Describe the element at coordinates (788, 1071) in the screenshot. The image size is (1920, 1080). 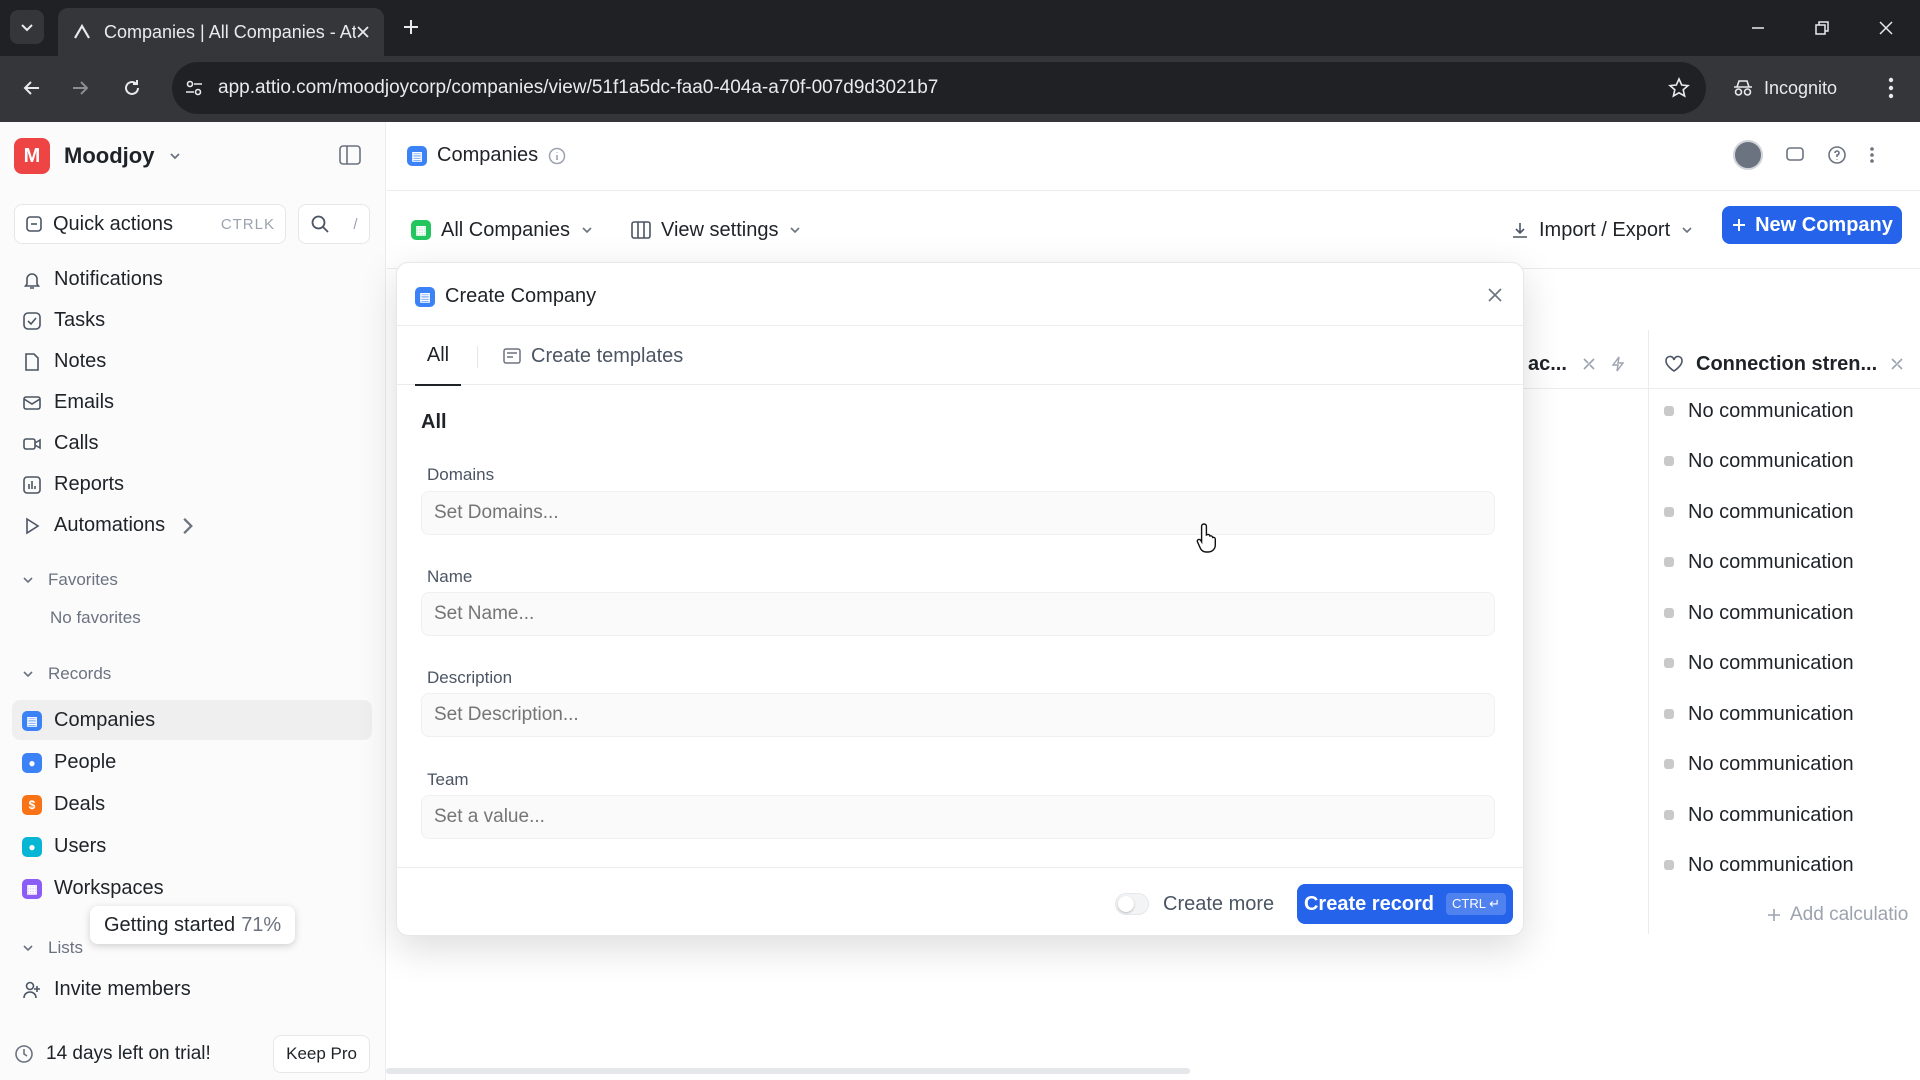
I see `horizontal-scrollbar` at that location.